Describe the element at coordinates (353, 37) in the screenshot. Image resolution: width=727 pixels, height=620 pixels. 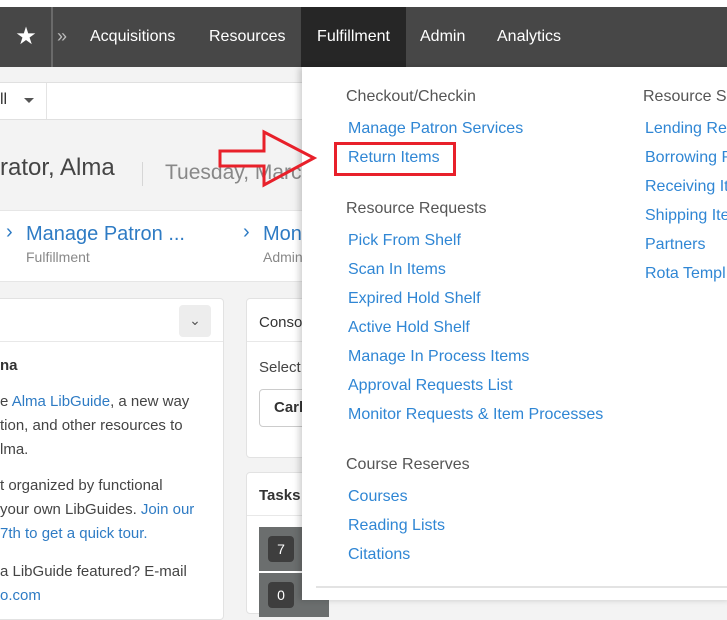
I see `nav-item-fulfillment: Fulfillment` at that location.